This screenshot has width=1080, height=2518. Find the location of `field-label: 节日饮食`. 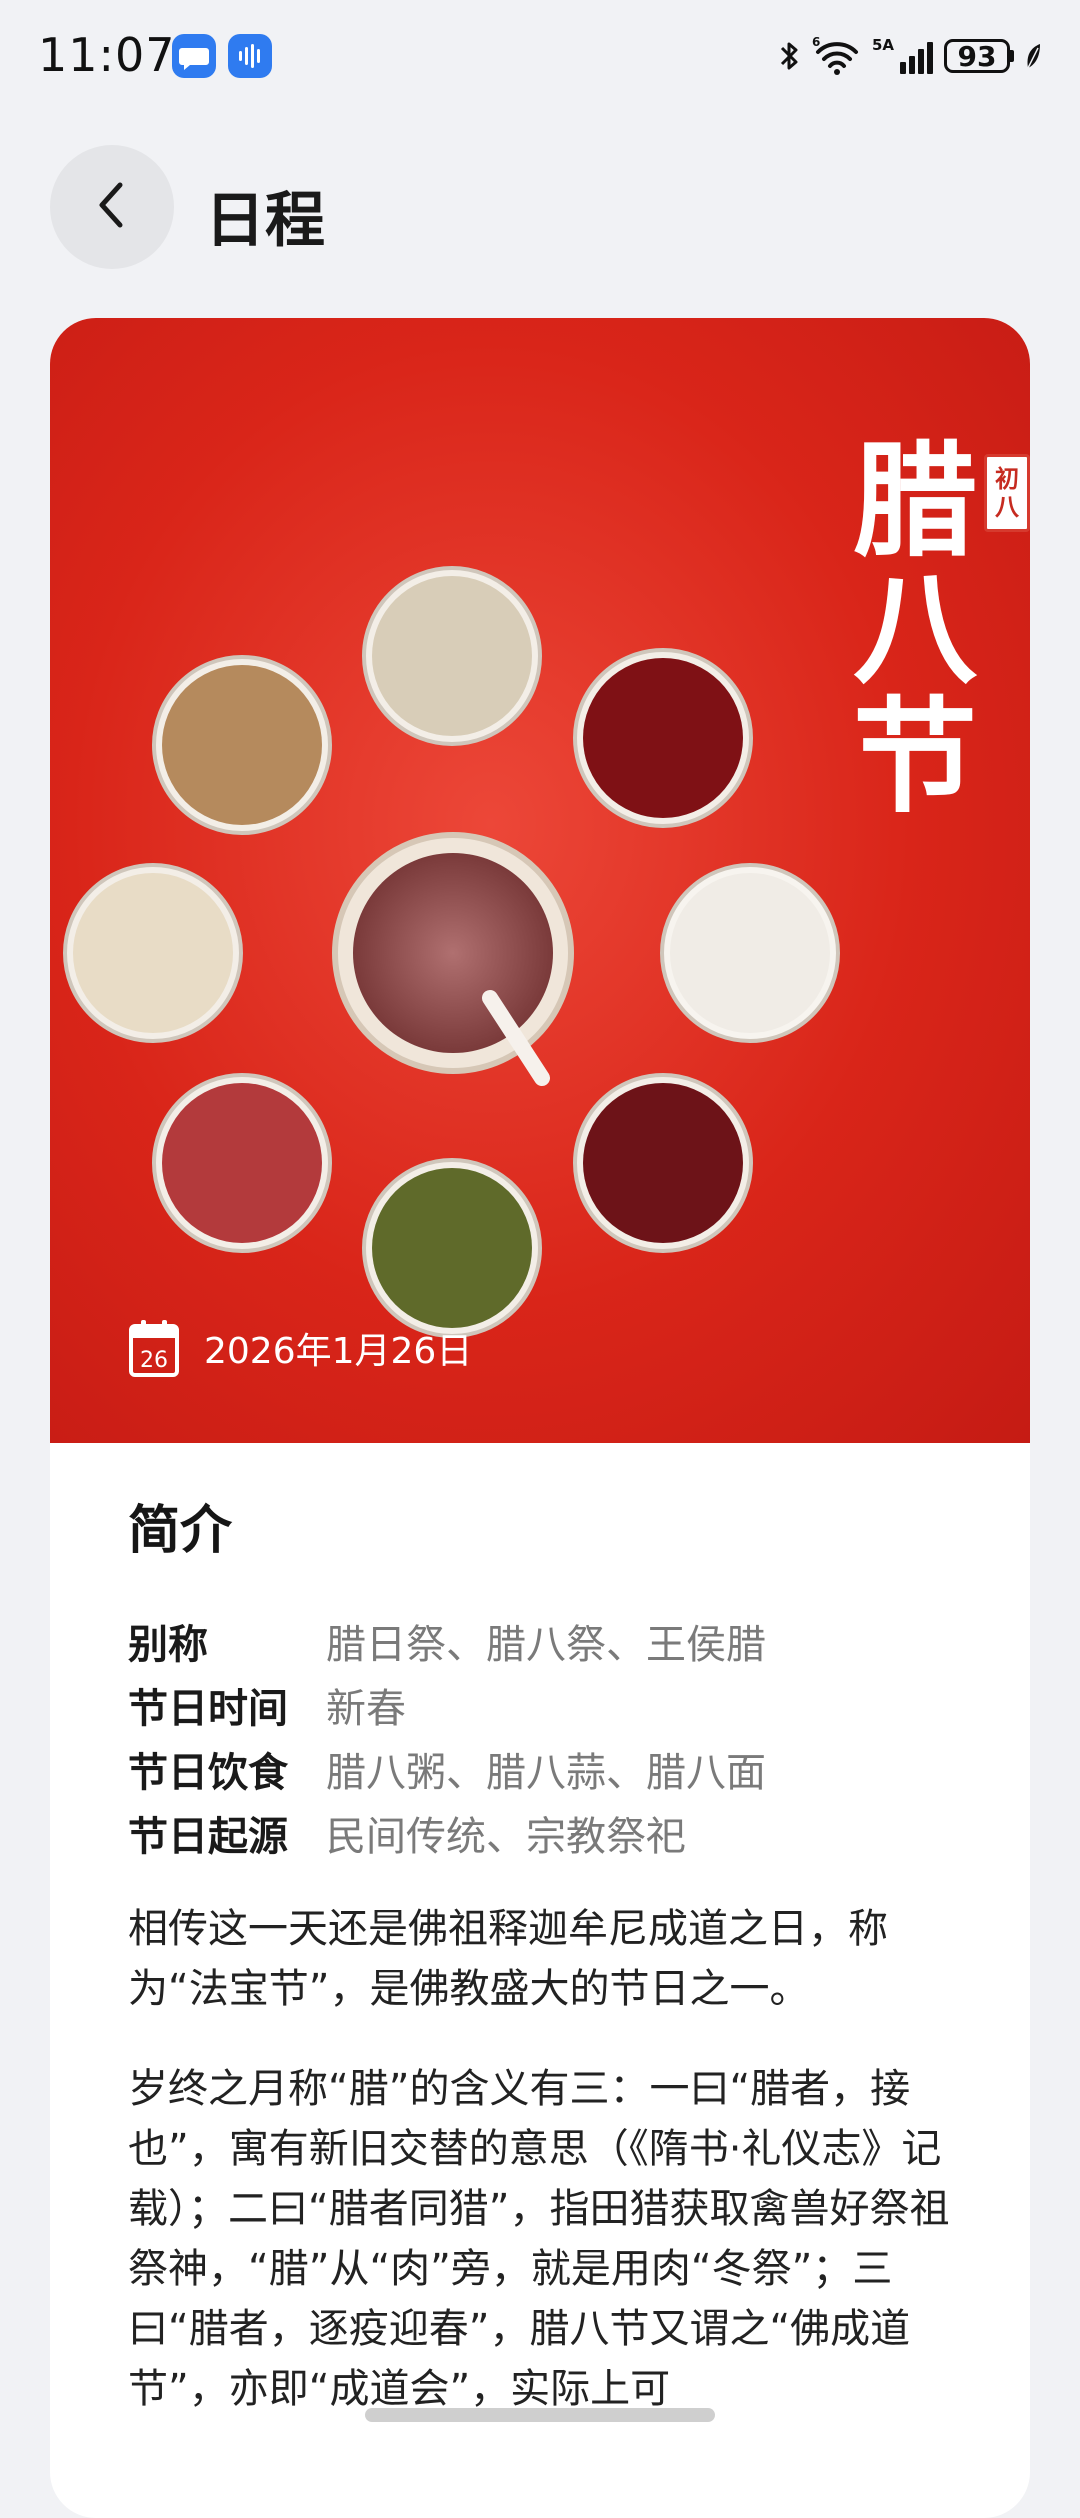

field-label: 节日饮食 is located at coordinates (208, 1773).